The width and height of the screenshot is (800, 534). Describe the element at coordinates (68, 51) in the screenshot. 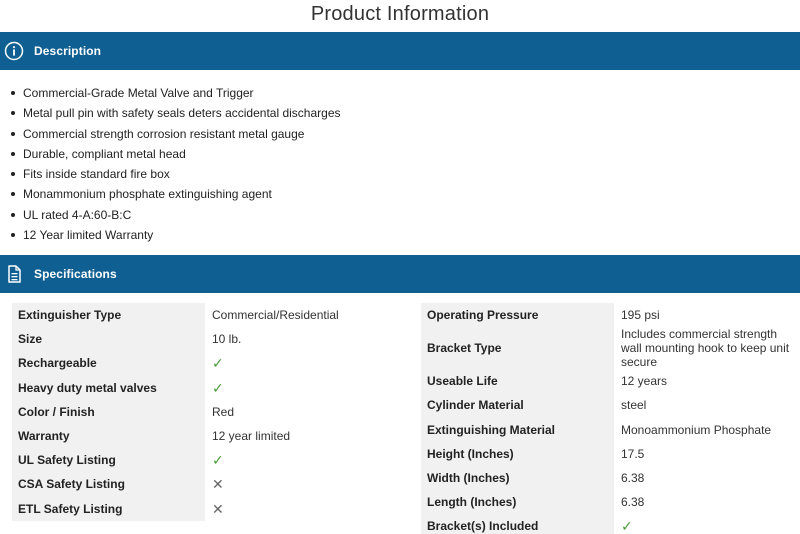

I see `description-title: Description` at that location.